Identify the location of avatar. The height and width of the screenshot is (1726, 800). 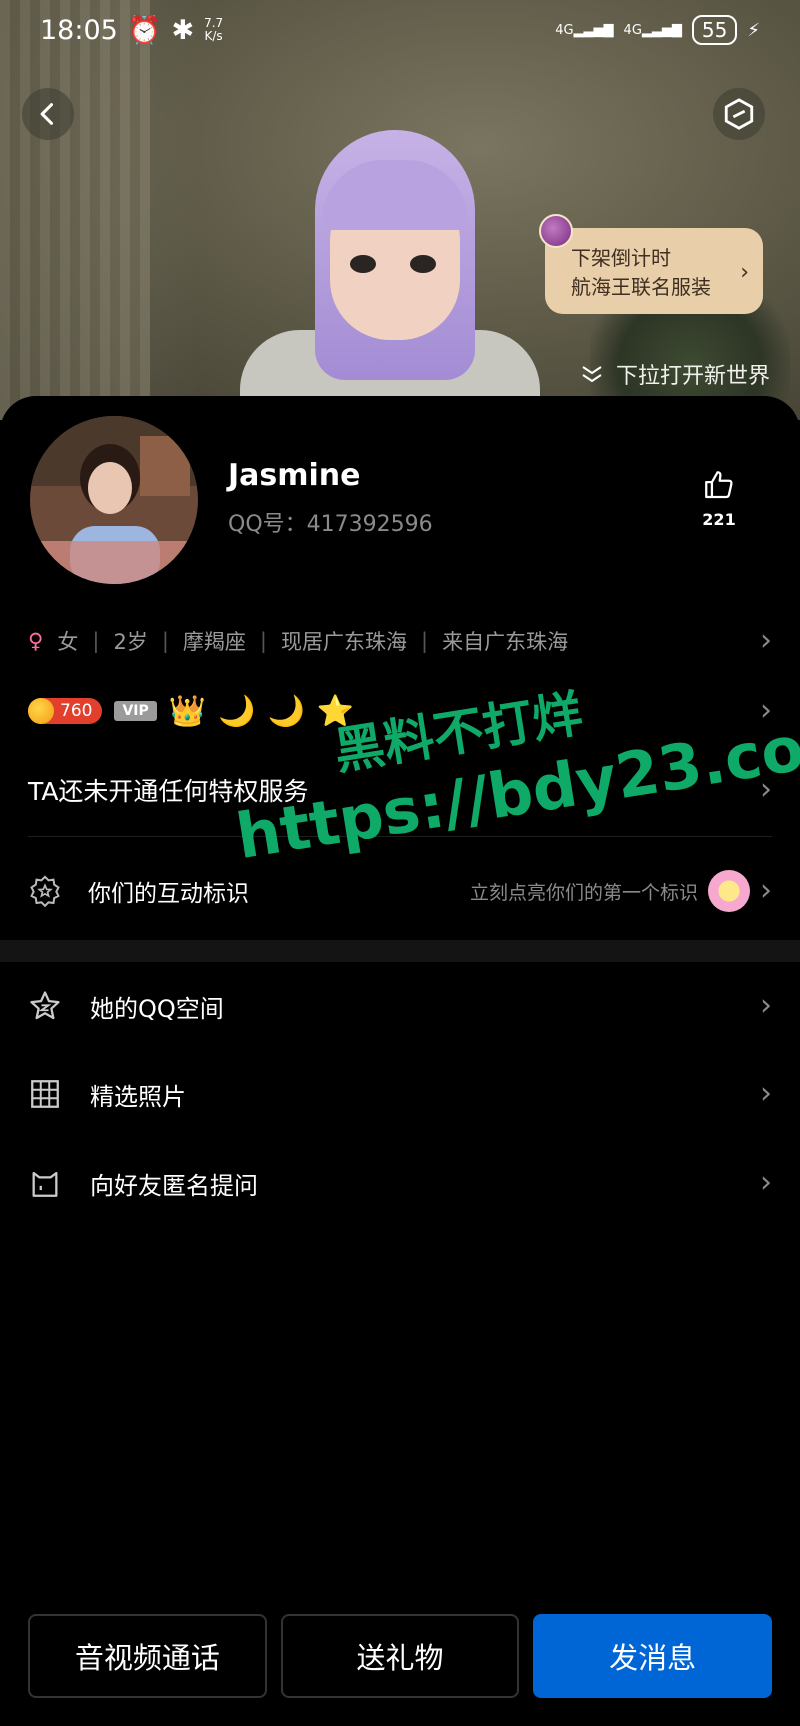
(114, 500).